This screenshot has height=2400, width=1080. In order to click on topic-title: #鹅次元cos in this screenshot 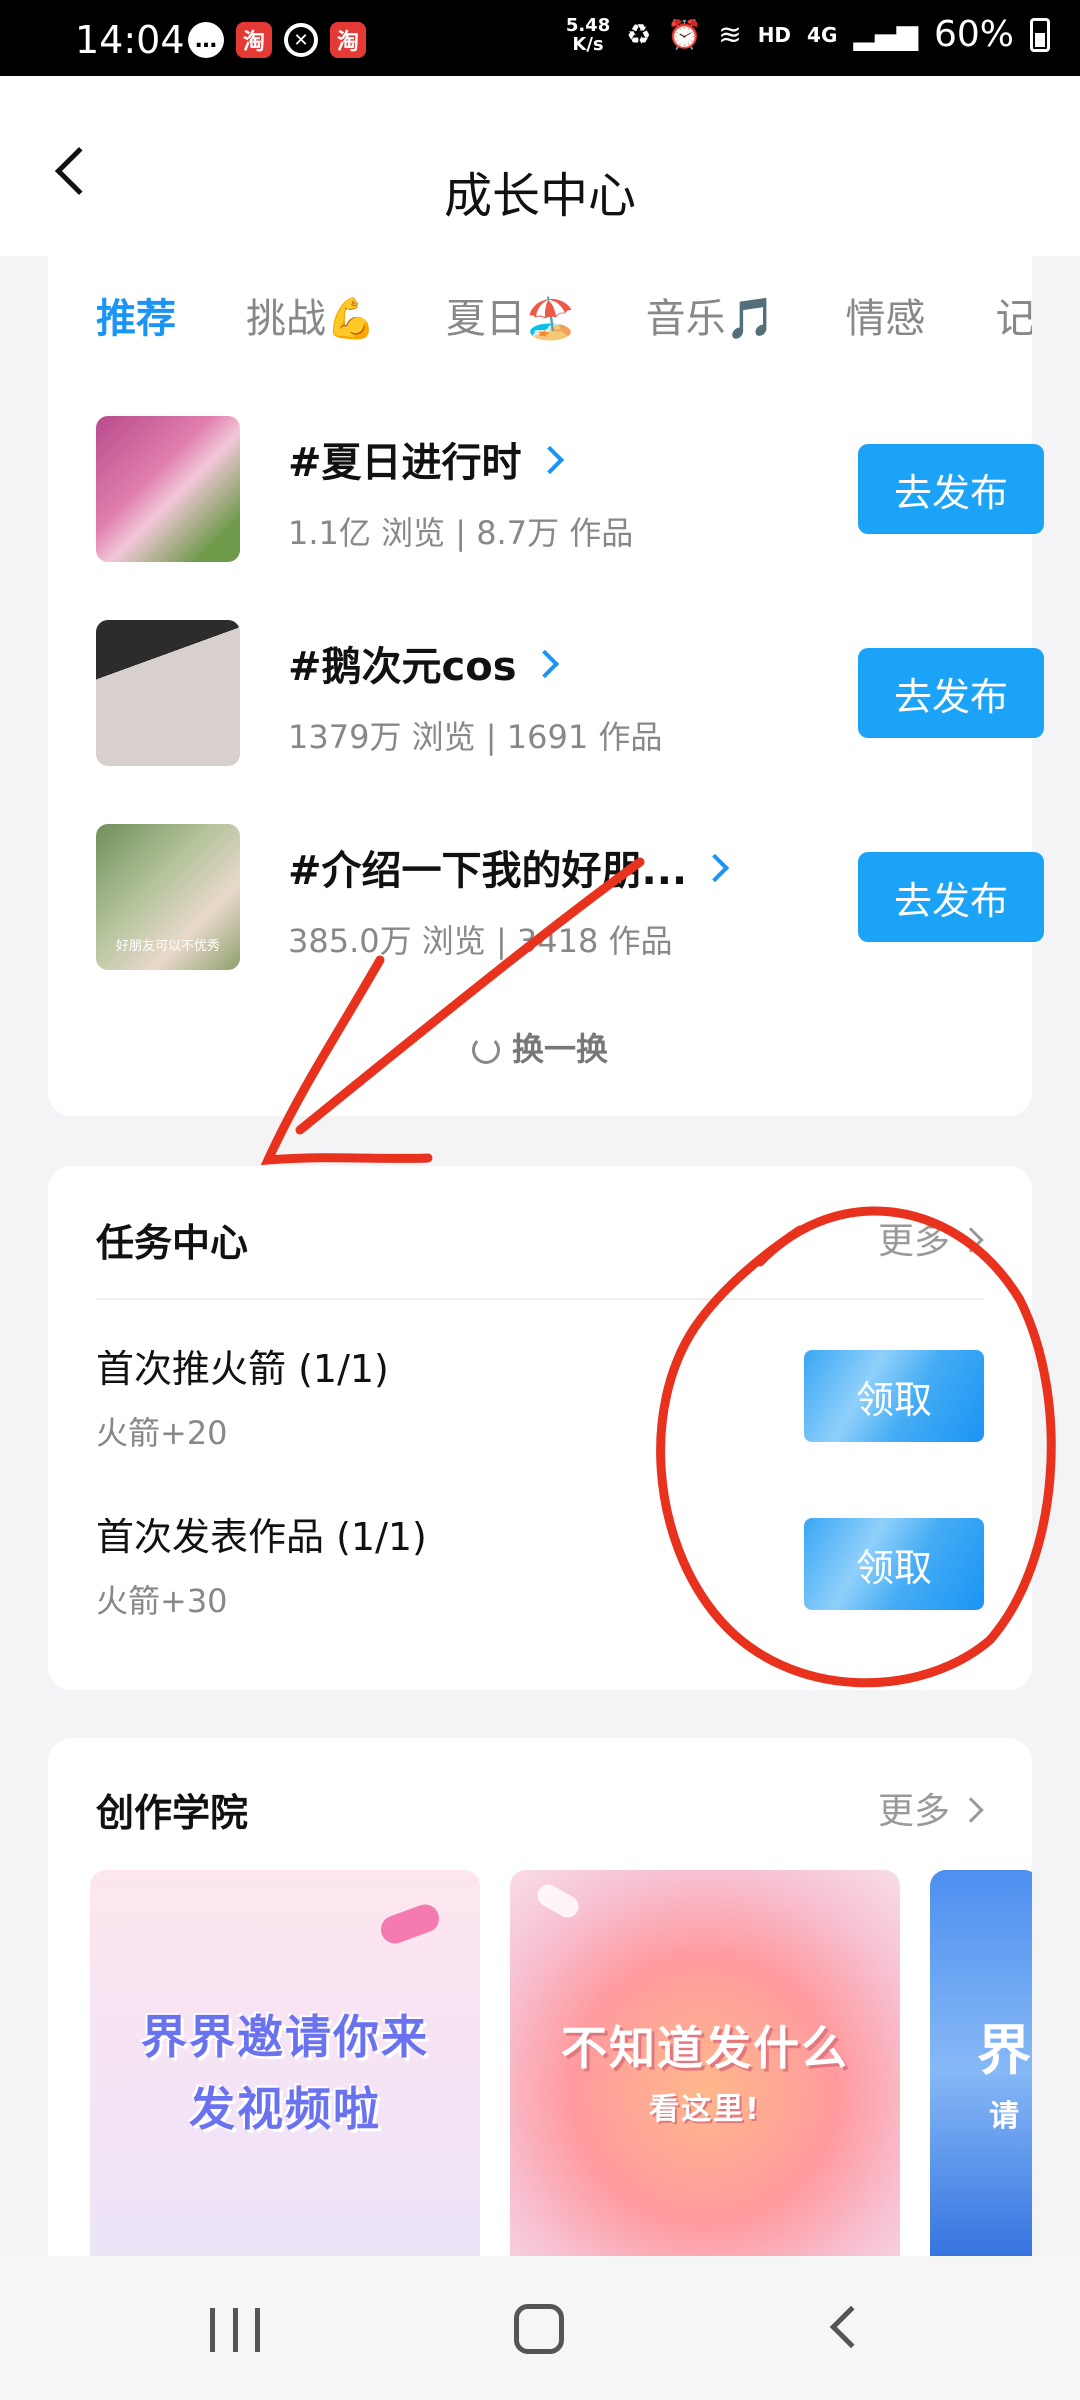, I will do `click(423, 663)`.